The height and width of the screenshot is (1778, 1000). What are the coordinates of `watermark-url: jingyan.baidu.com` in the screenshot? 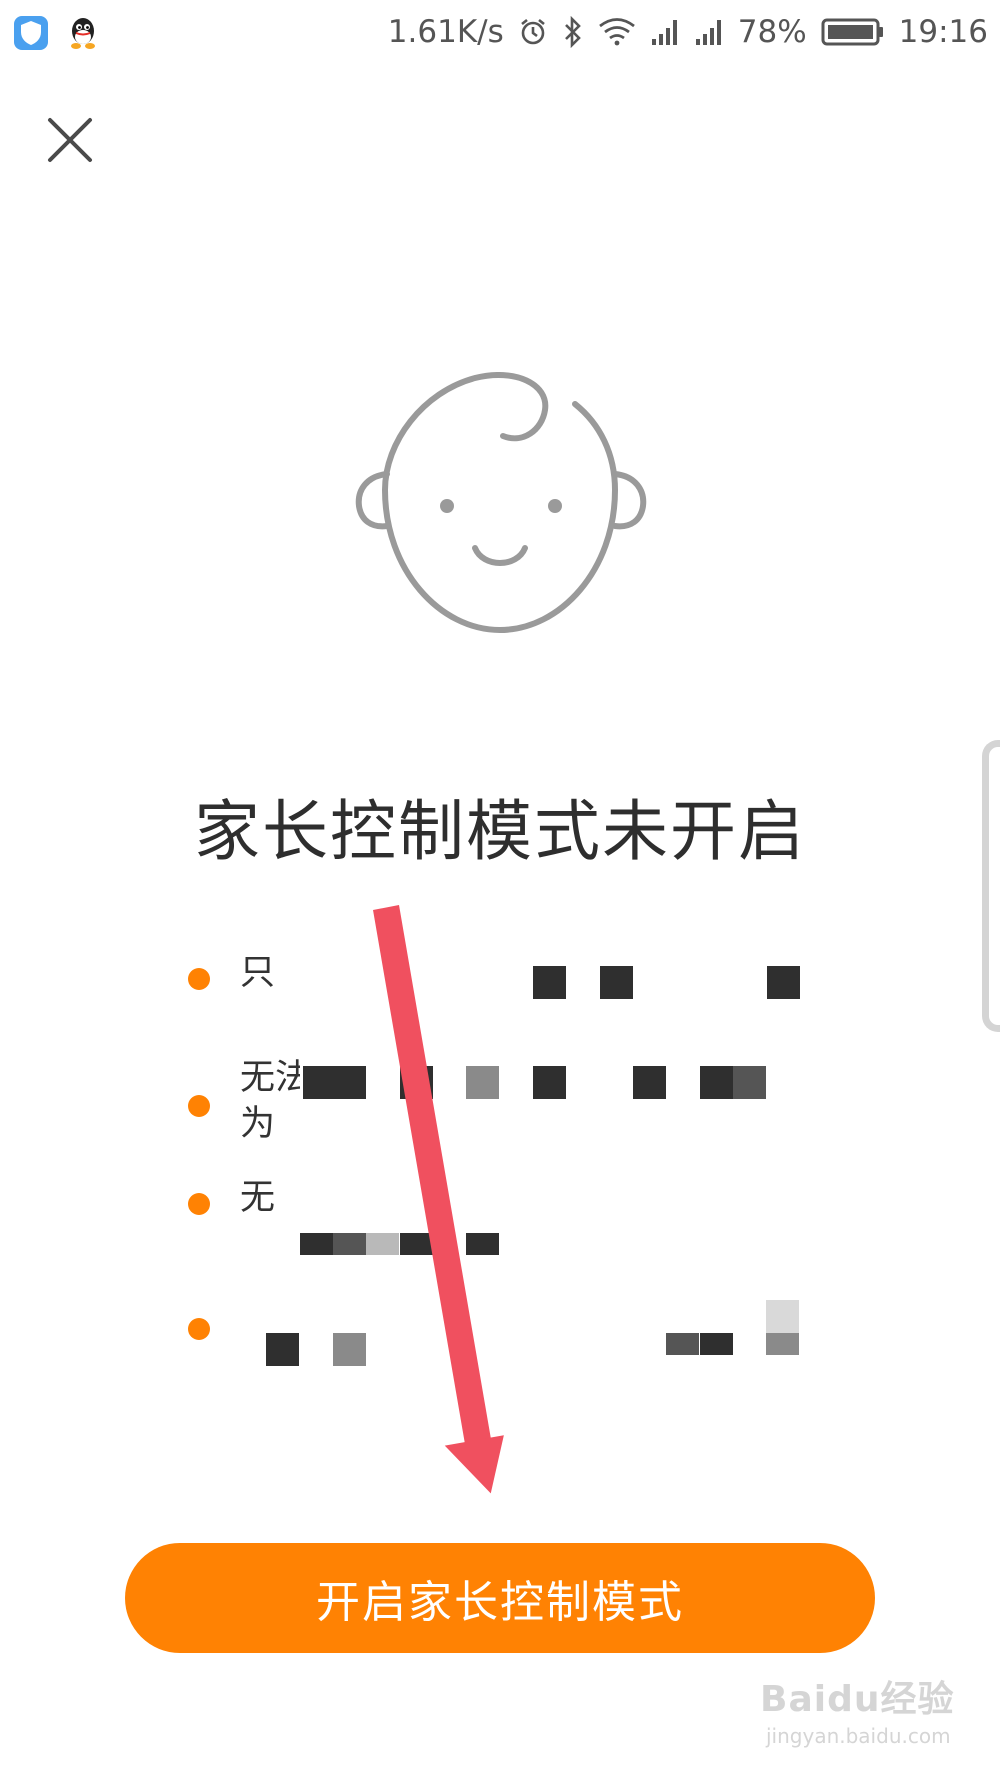 It's located at (858, 1736).